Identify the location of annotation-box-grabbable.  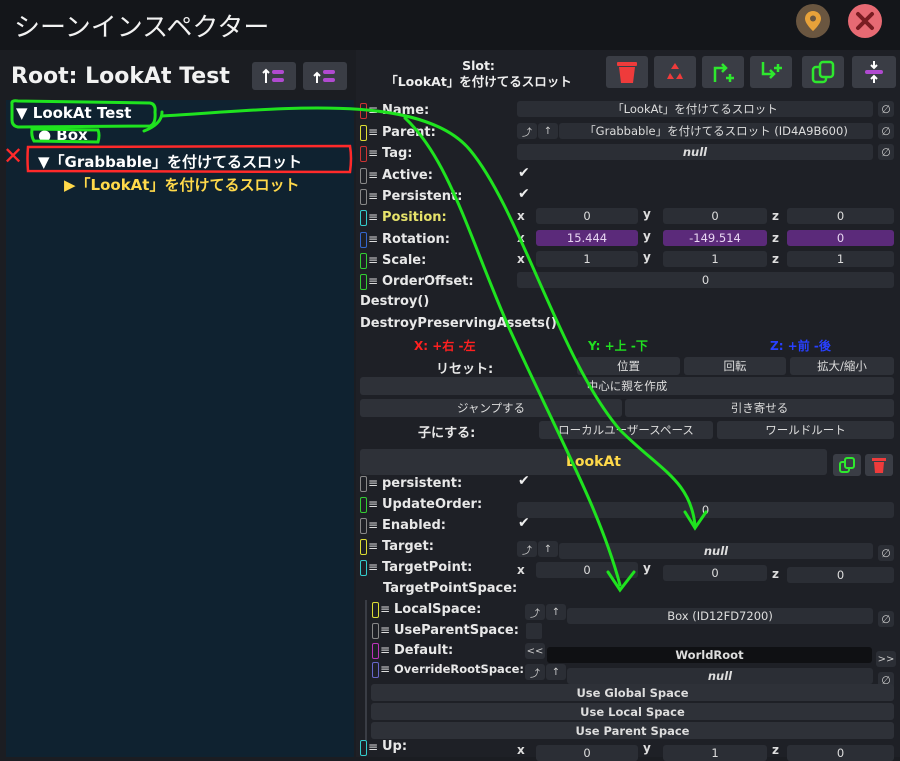
(189, 159).